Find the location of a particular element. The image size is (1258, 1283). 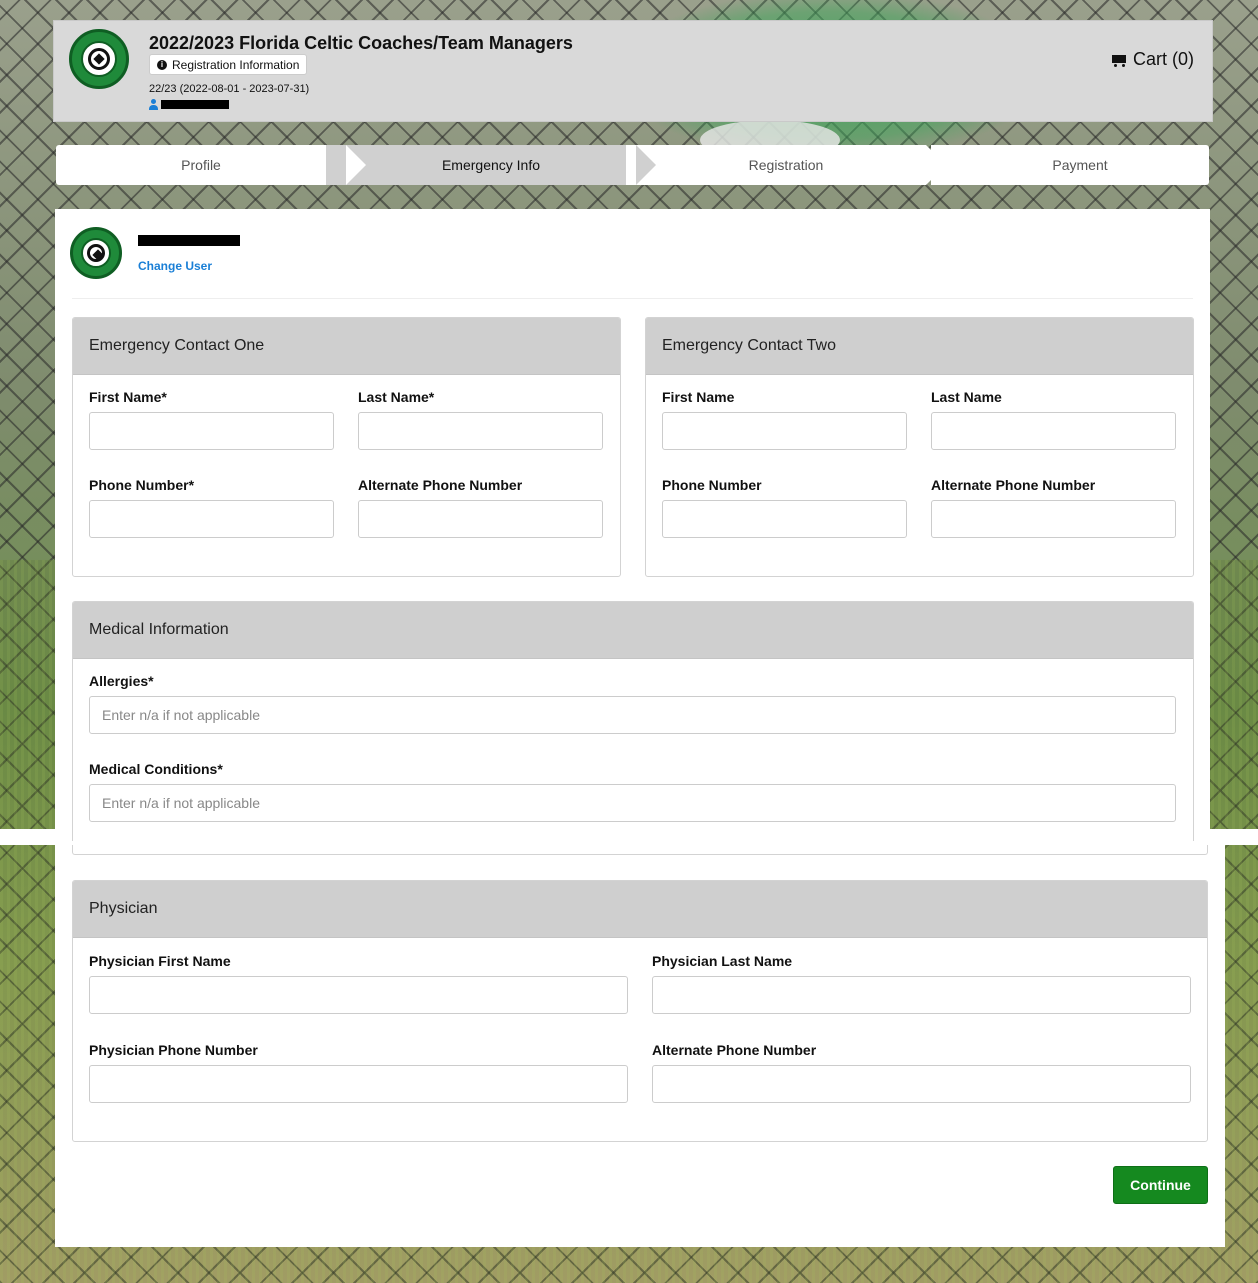

ec2-phone-input is located at coordinates (784, 519).